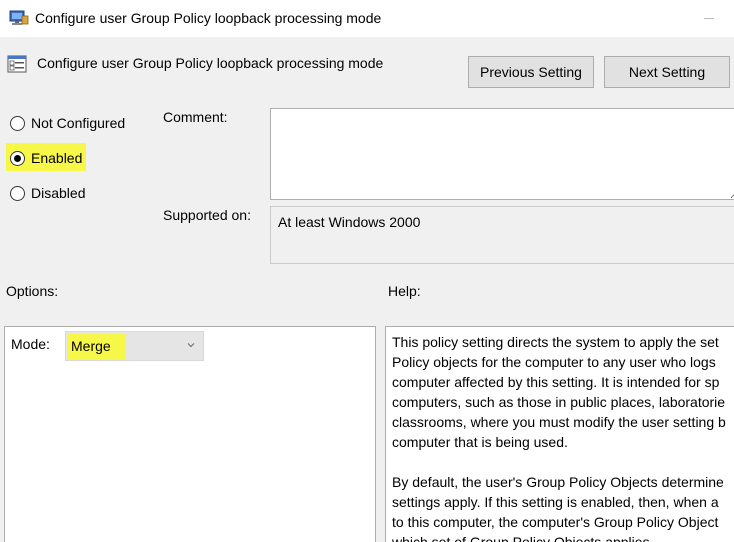  I want to click on mode-label: Mode:, so click(30, 344).